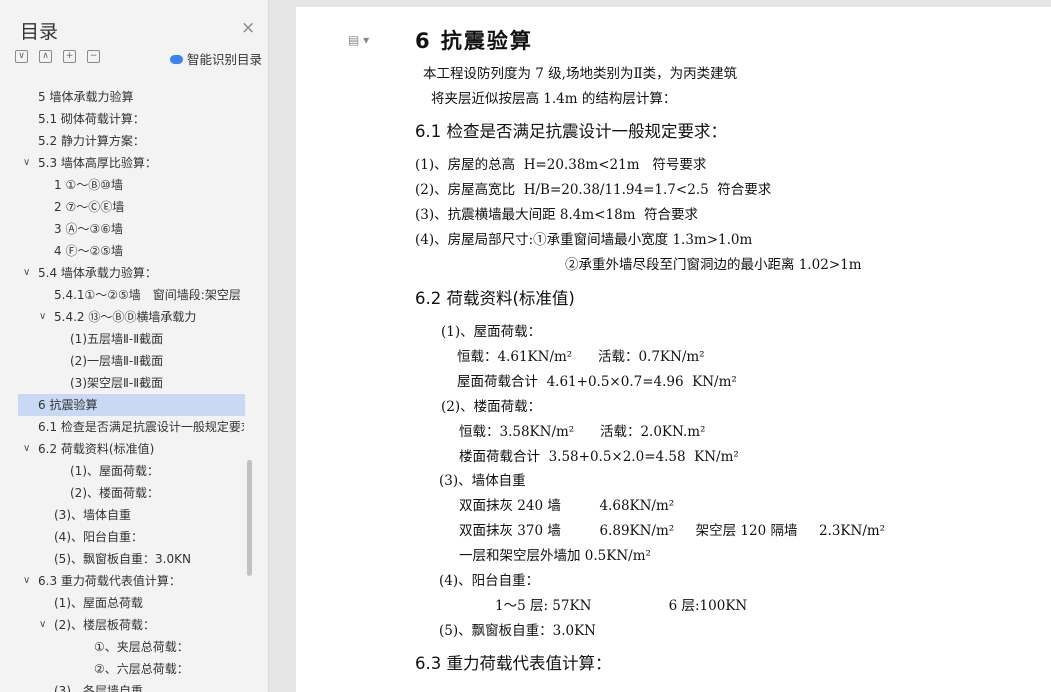 The width and height of the screenshot is (1051, 692). Describe the element at coordinates (117, 339) in the screenshot. I see `toc-item-label: (1)五层墙Ⅱ-Ⅱ截面` at that location.